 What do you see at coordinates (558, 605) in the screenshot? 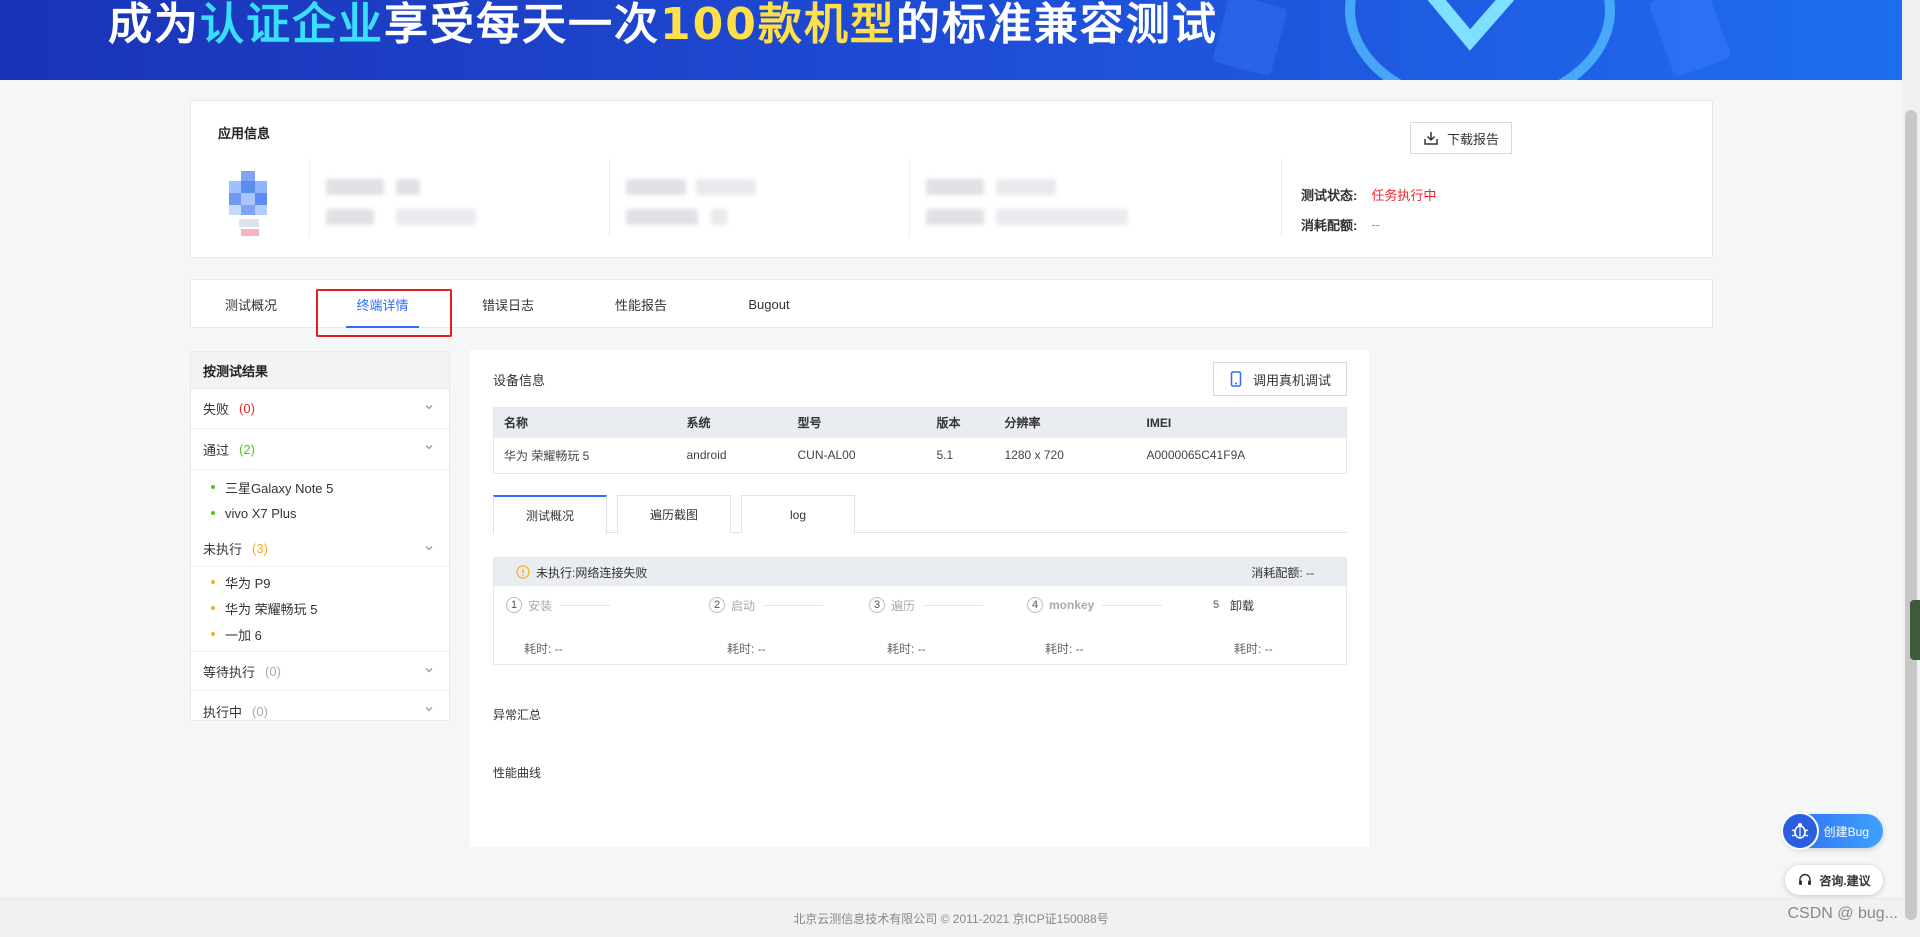
I see `step-install: 1 安装` at bounding box center [558, 605].